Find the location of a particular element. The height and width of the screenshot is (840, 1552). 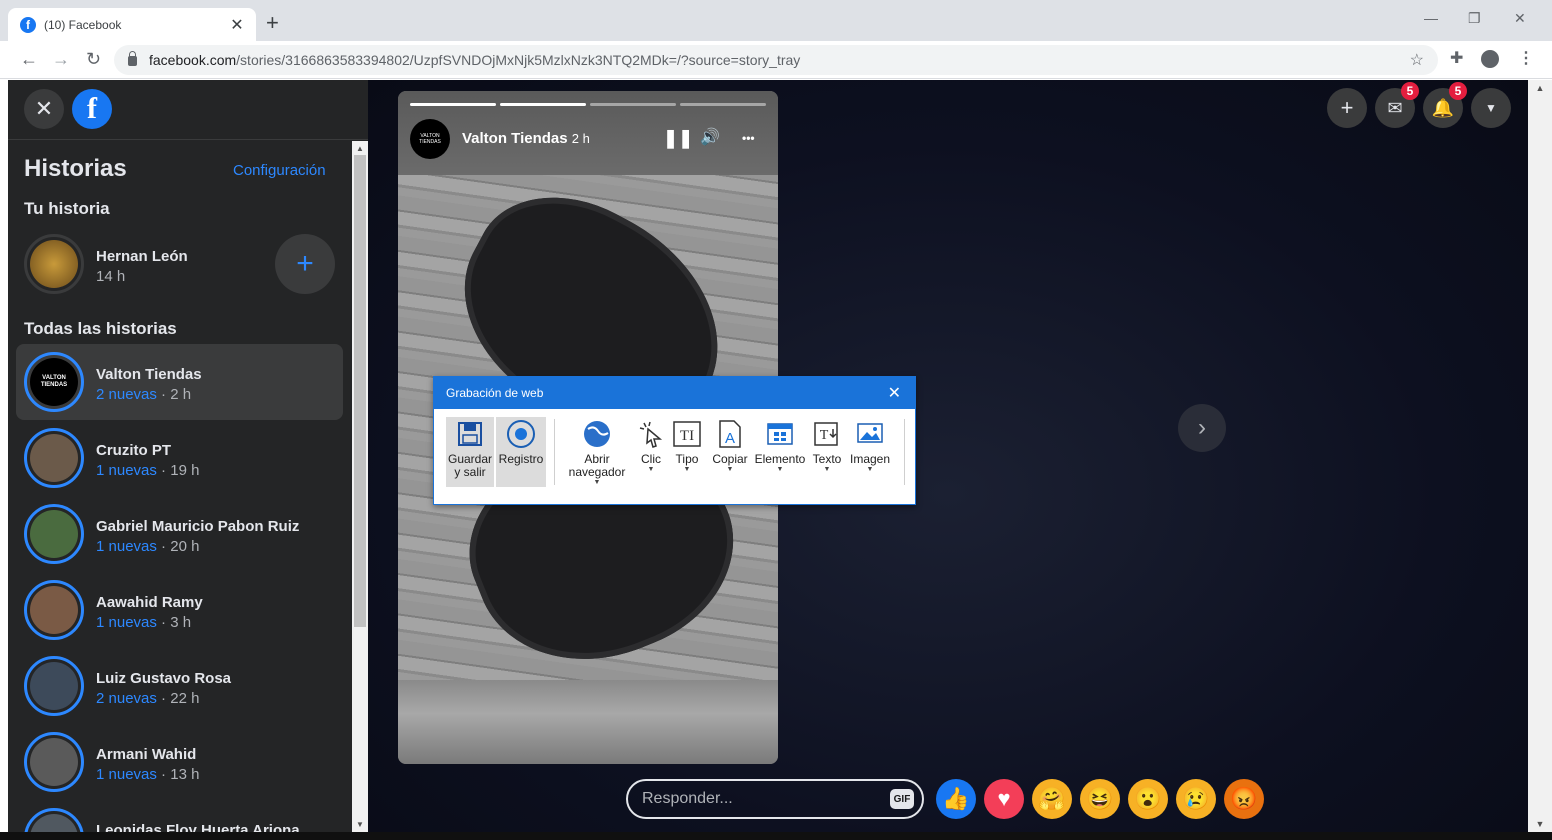

story-author: Valton Tiendas 2 h is located at coordinates (526, 138).